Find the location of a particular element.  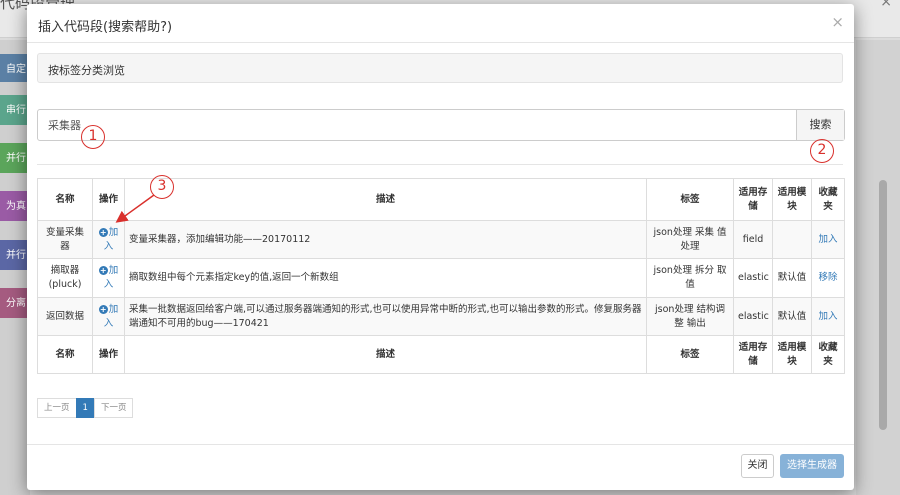

sidebar-block-label: 自定 is located at coordinates (16, 69).